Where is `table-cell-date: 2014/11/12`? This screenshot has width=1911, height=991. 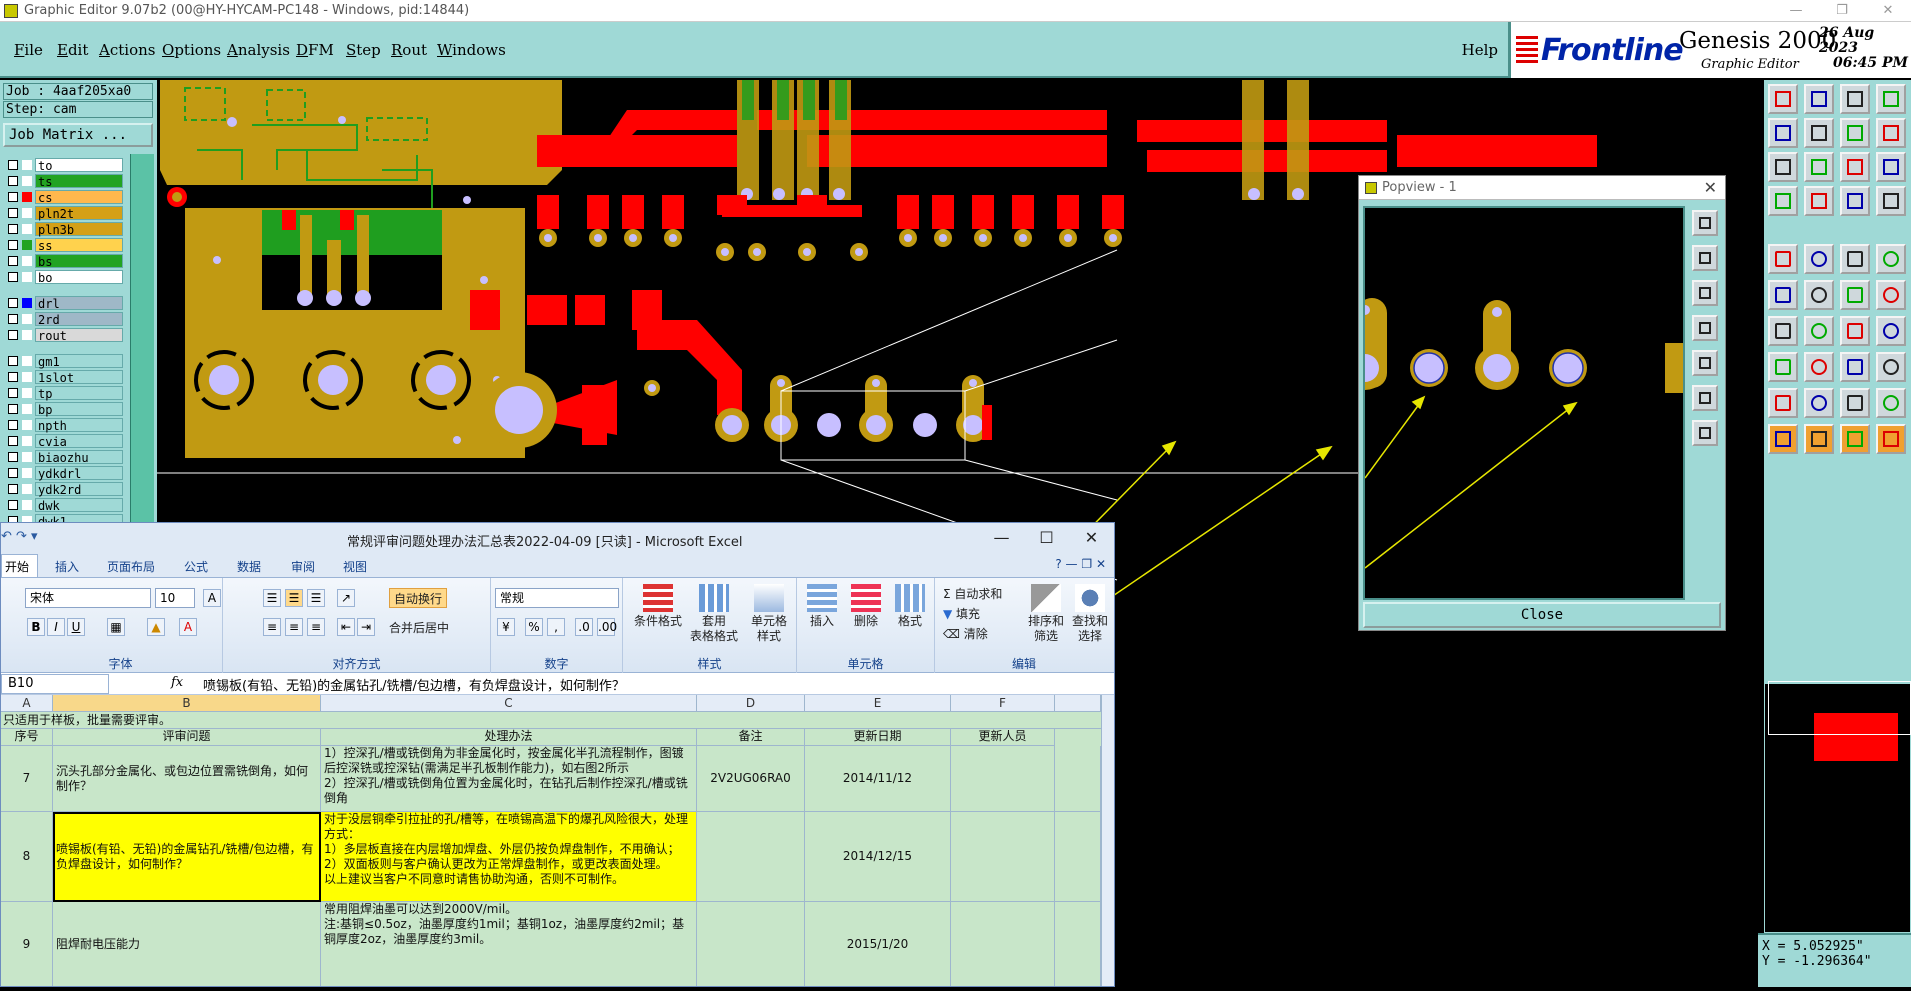
table-cell-date: 2014/11/12 is located at coordinates (878, 779).